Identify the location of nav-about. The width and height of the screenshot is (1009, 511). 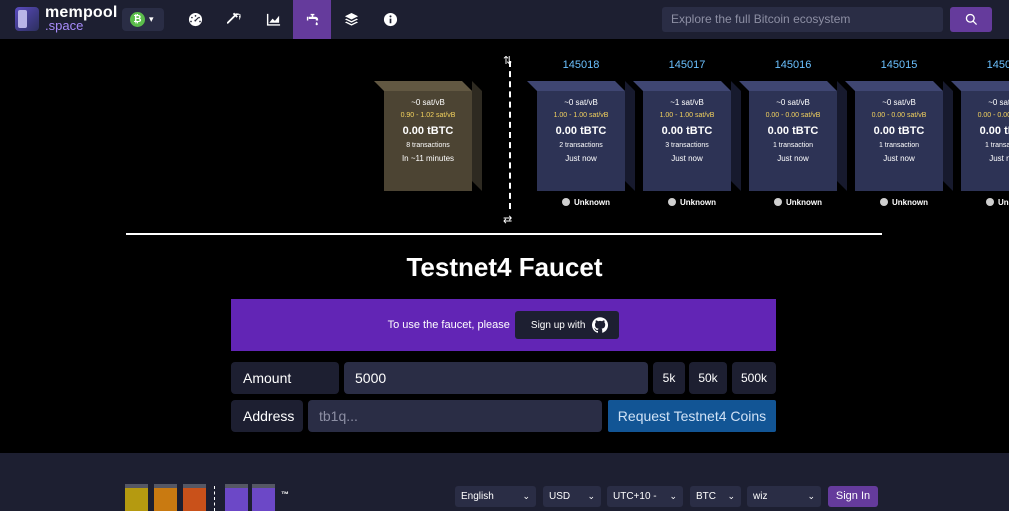
(390, 19).